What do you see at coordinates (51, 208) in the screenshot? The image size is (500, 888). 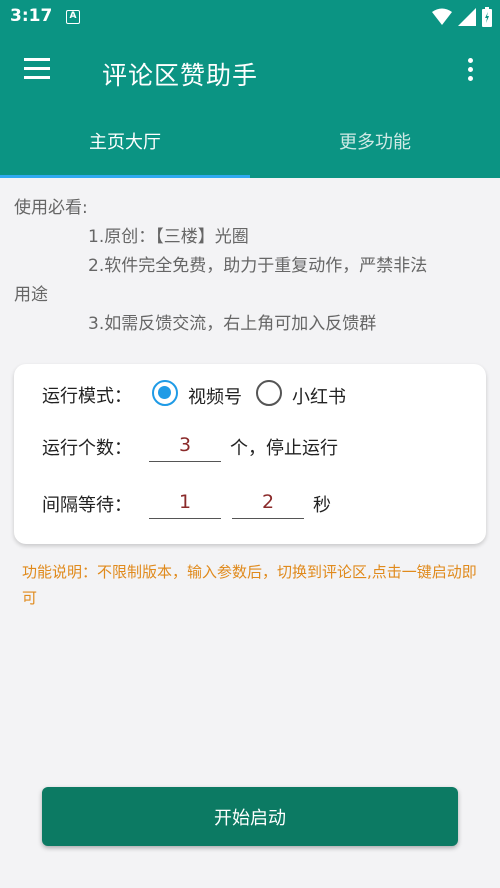 I see `notes-heading: 使用必看:` at bounding box center [51, 208].